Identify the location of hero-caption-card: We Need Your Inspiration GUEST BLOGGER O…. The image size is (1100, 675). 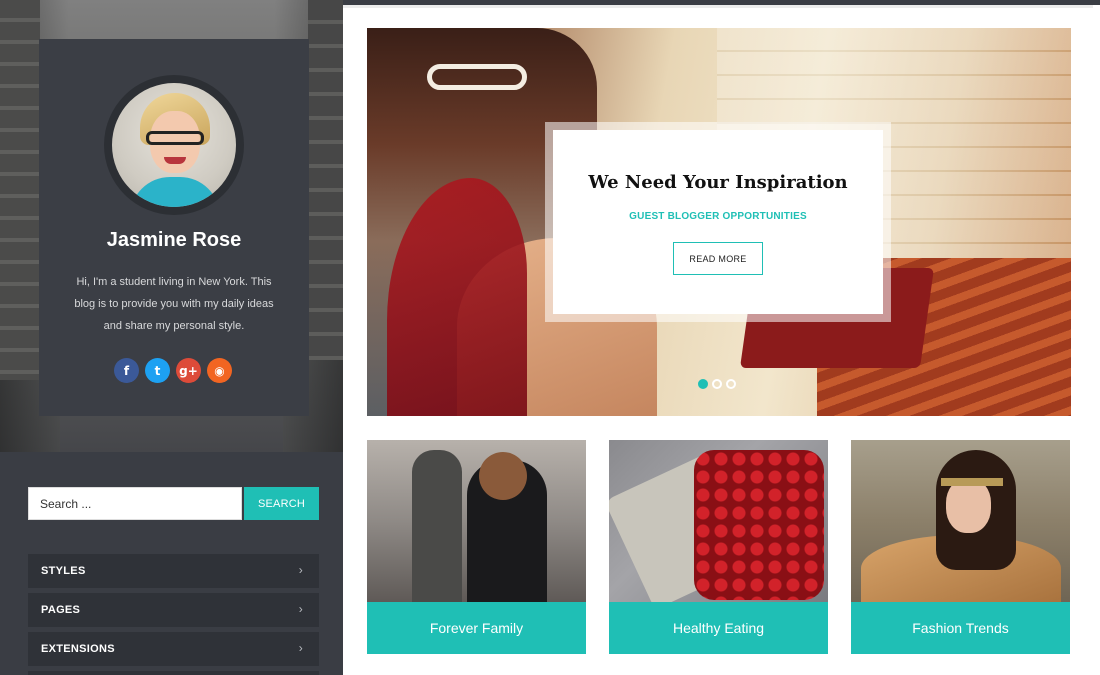
(718, 222).